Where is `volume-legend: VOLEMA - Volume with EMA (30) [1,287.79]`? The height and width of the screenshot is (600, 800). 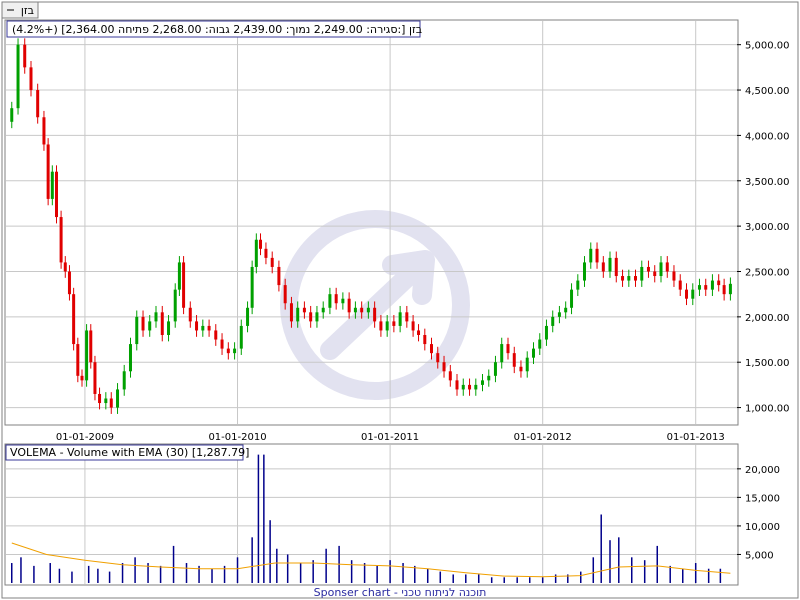
volume-legend: VOLEMA - Volume with EMA (30) [1,287.79] is located at coordinates (127, 452).